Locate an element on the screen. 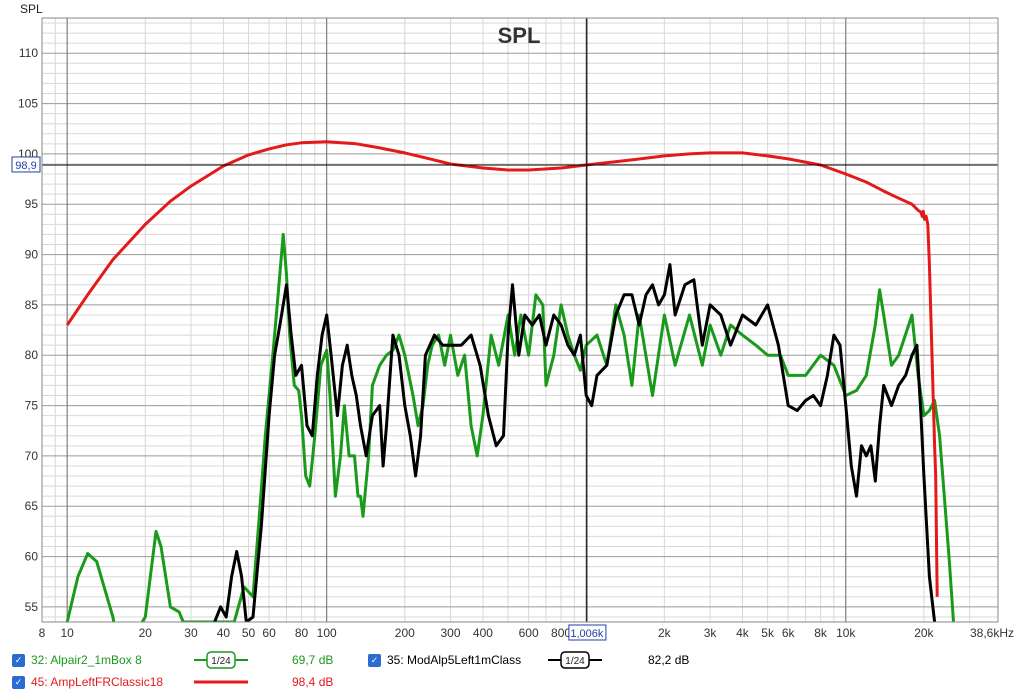 The width and height of the screenshot is (1018, 693). x-tick-label: 80 is located at coordinates (302, 633).